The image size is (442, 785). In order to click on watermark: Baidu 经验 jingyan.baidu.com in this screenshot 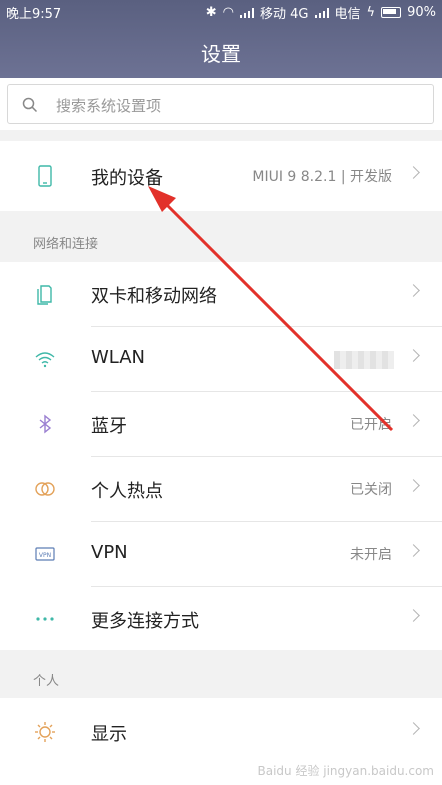, I will do `click(345, 771)`.